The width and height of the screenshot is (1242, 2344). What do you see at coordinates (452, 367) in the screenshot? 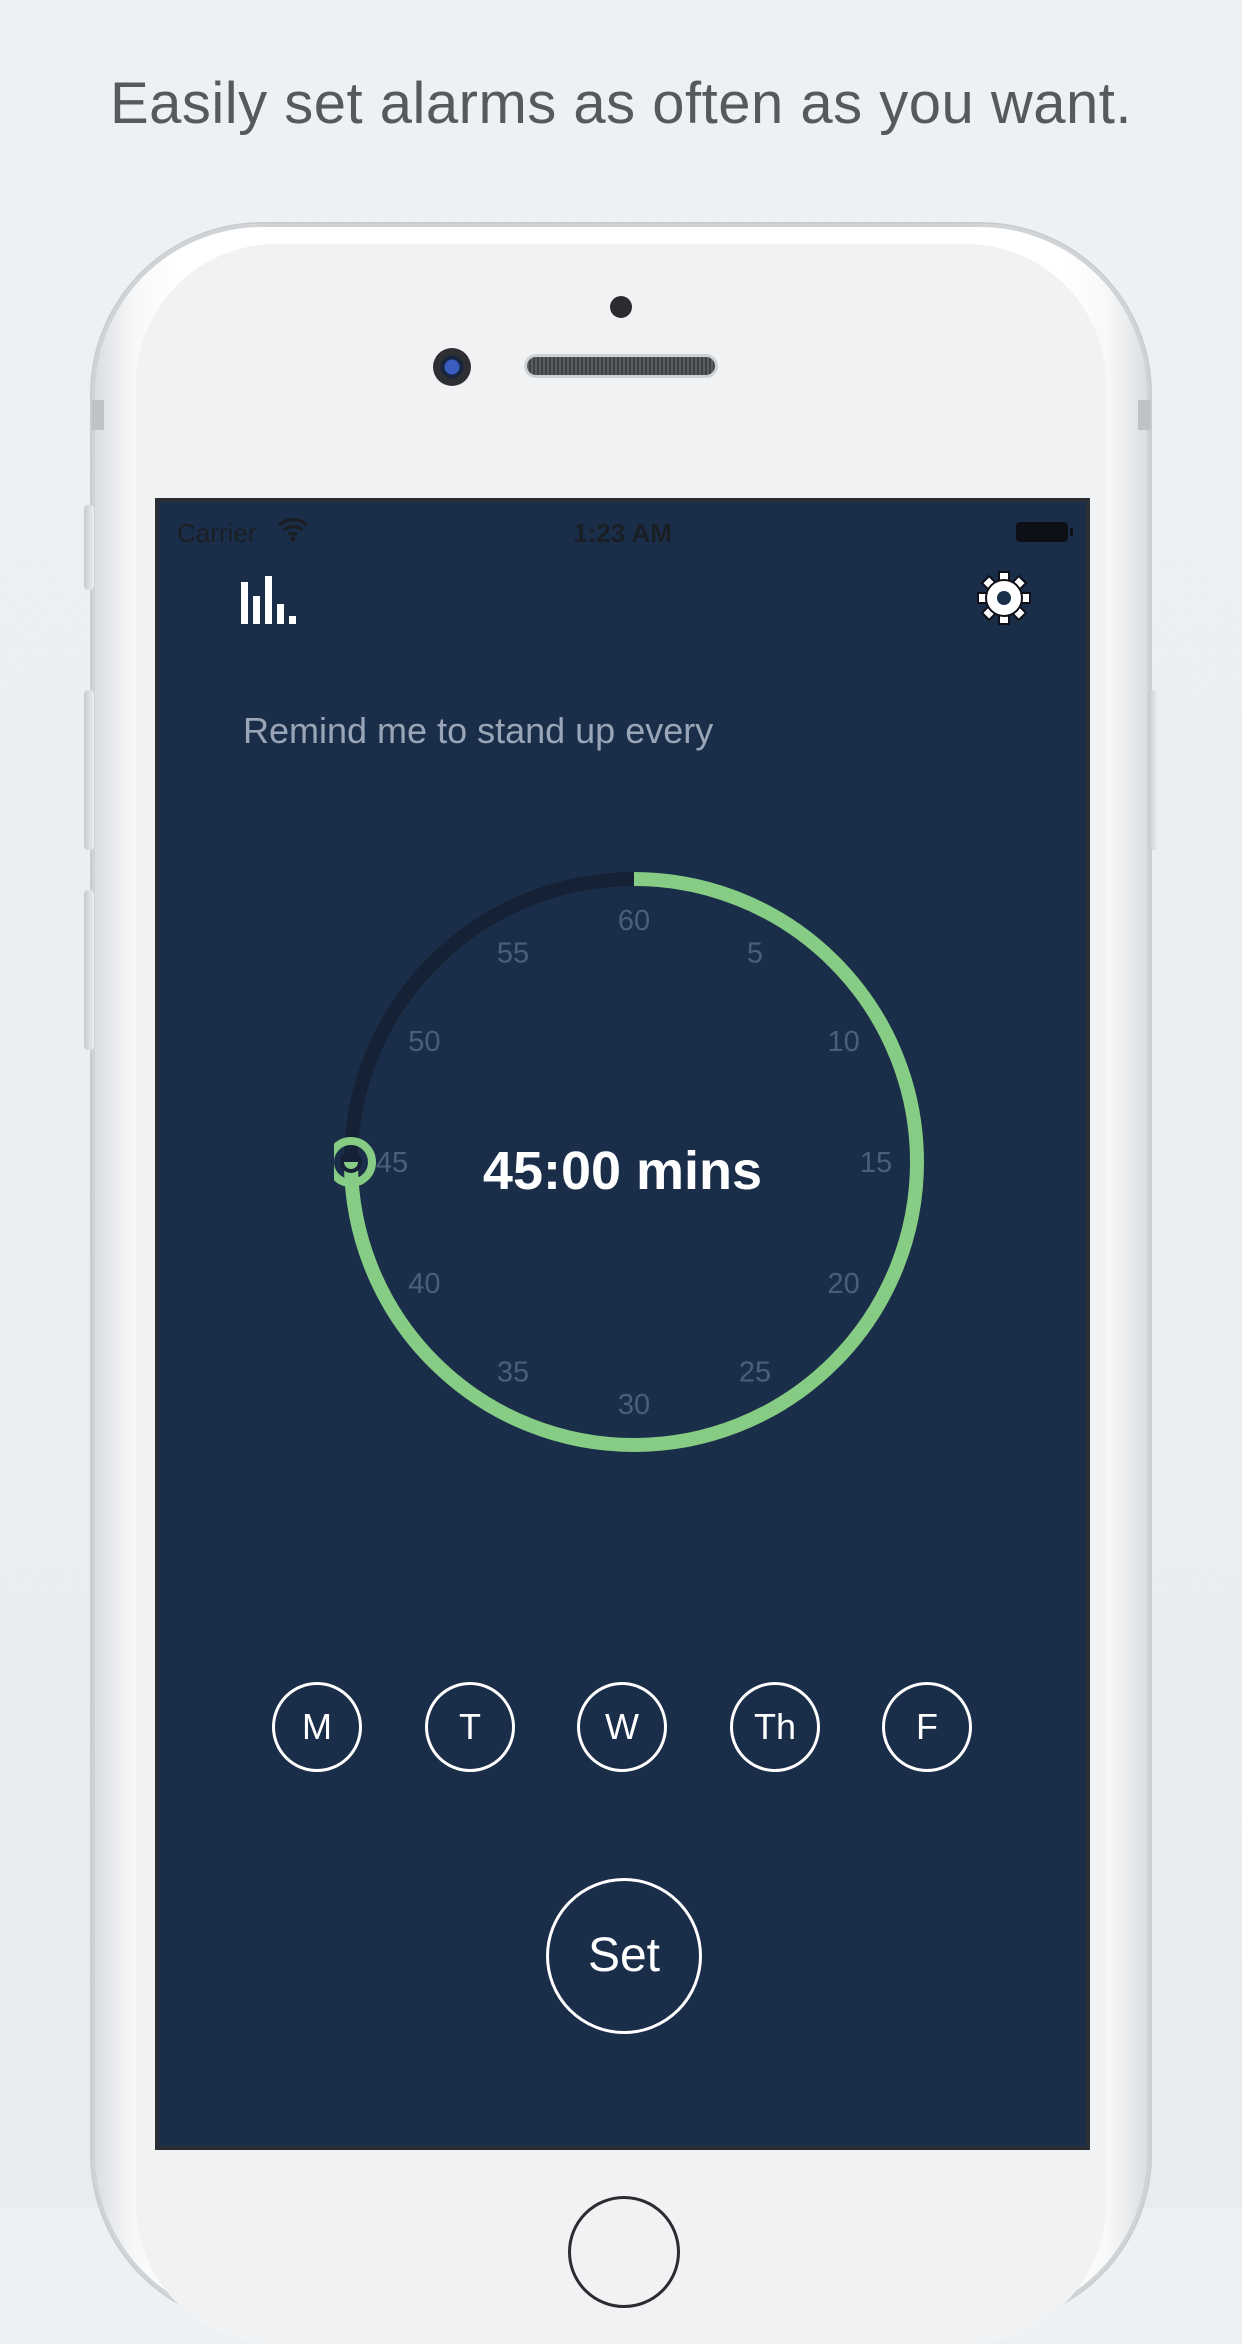
I see `front-camera-icon` at bounding box center [452, 367].